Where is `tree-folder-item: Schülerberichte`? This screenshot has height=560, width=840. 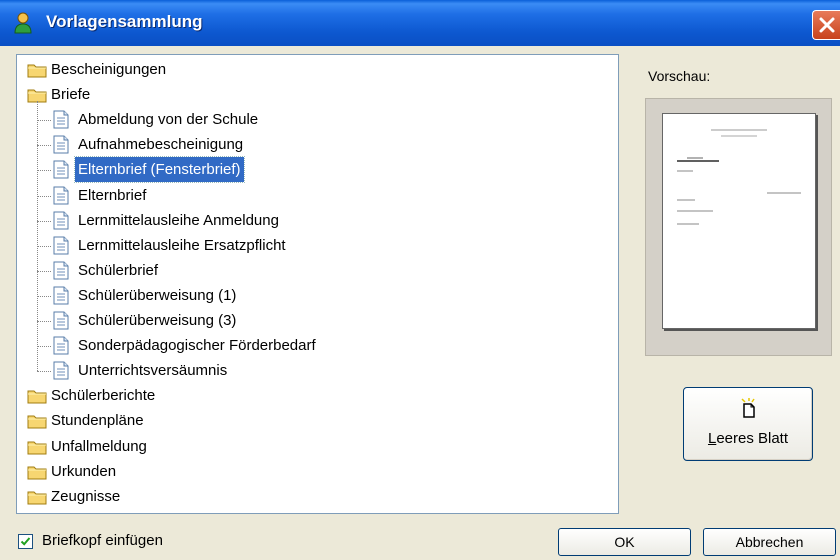
tree-folder-item: Schülerberichte is located at coordinates (312, 395).